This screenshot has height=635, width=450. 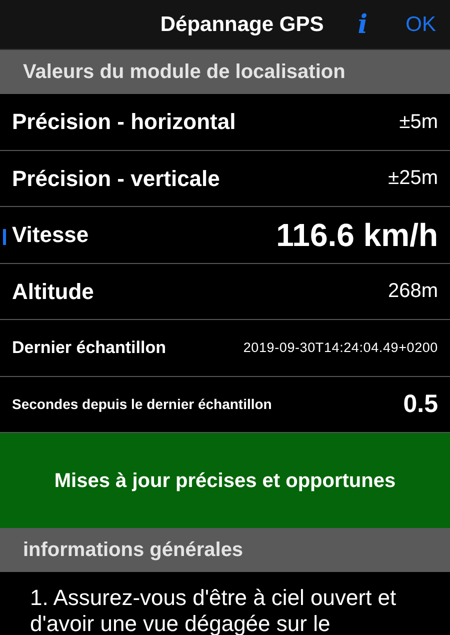 I want to click on info-button: i, so click(x=363, y=25).